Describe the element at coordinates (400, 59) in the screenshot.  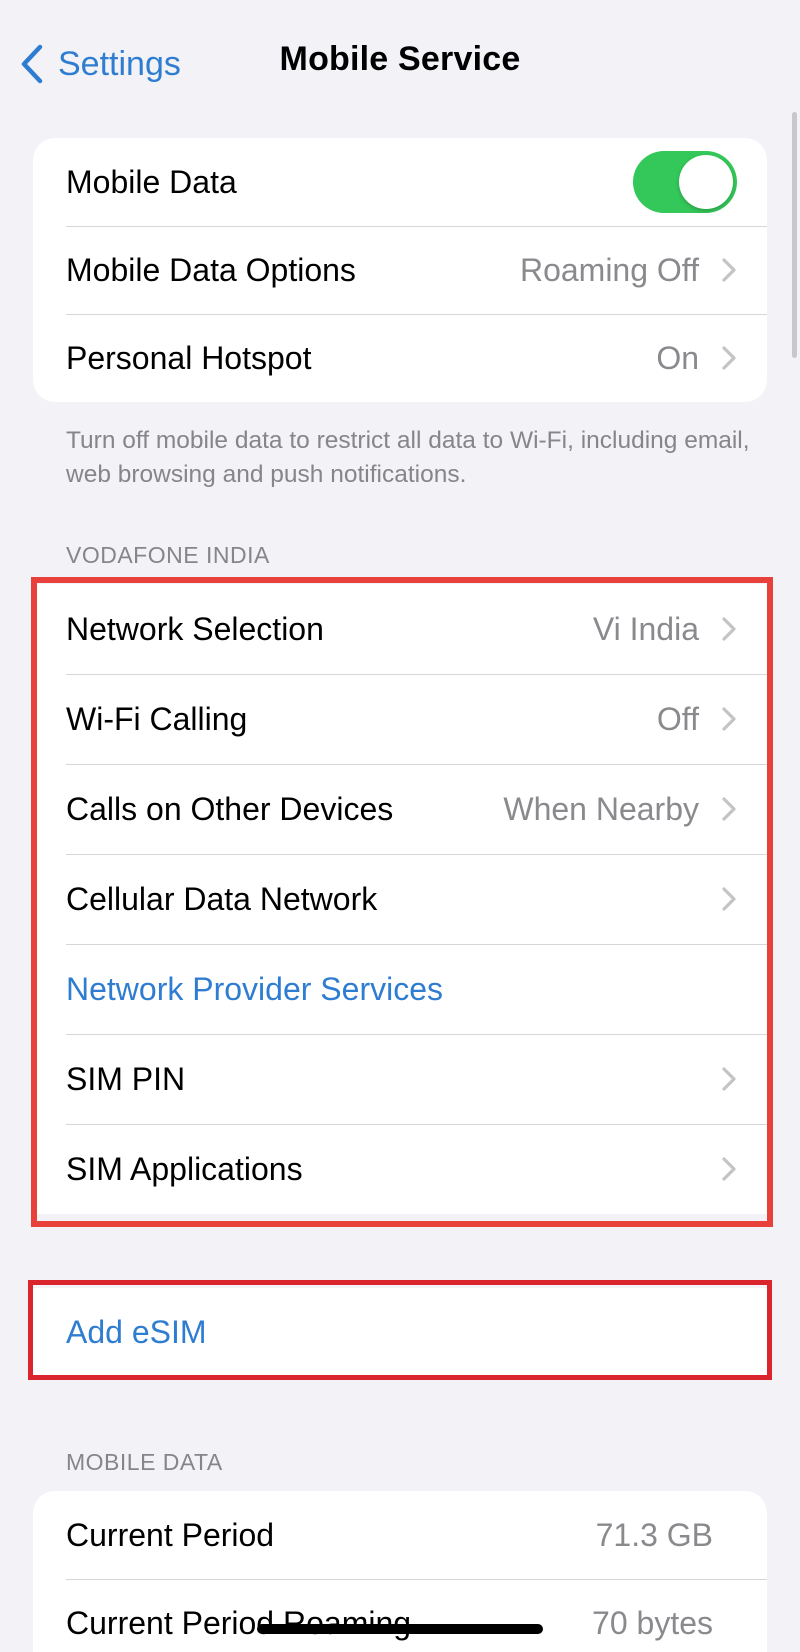
I see `page-title: Mobile Service` at that location.